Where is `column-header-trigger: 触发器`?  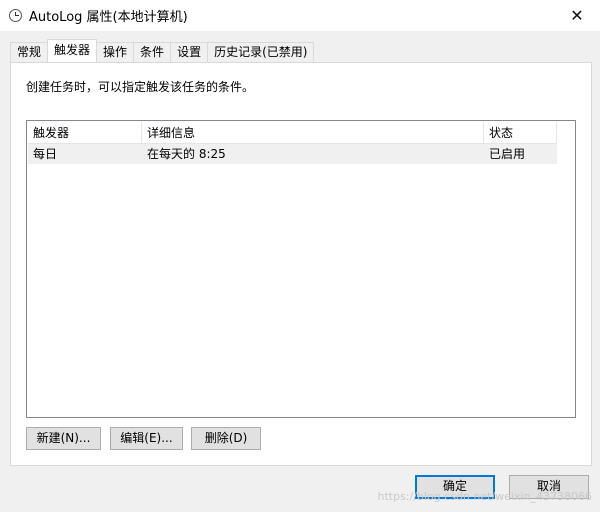
column-header-trigger: 触发器 is located at coordinates (85, 133).